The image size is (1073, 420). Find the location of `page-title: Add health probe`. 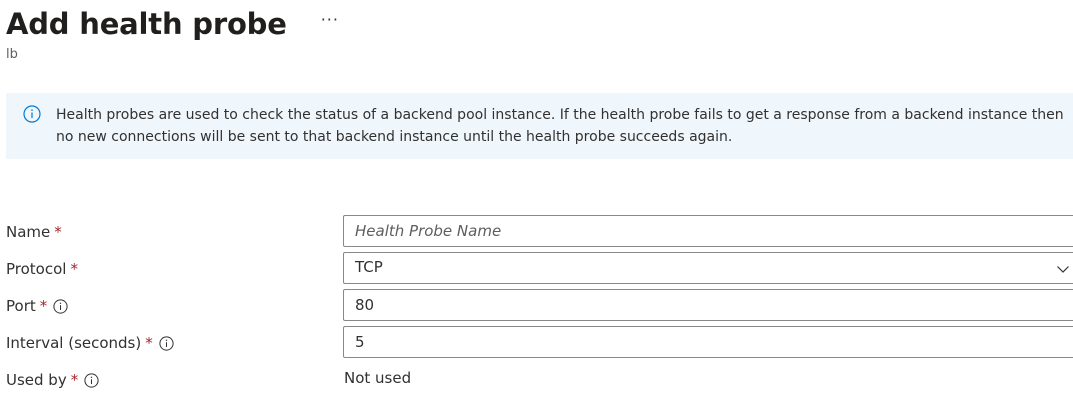

page-title: Add health probe is located at coordinates (146, 24).